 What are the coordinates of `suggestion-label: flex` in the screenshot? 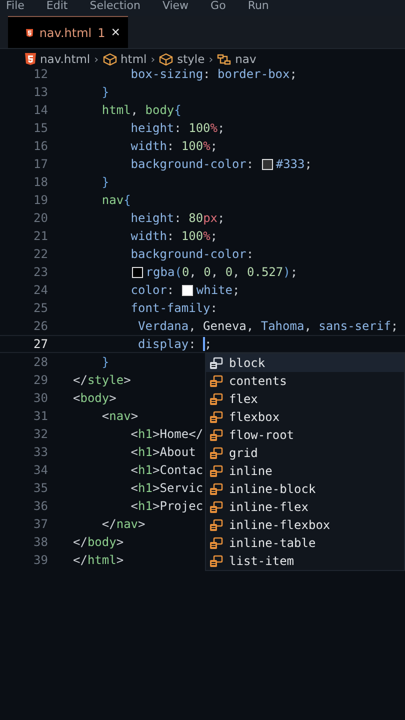 It's located at (243, 399).